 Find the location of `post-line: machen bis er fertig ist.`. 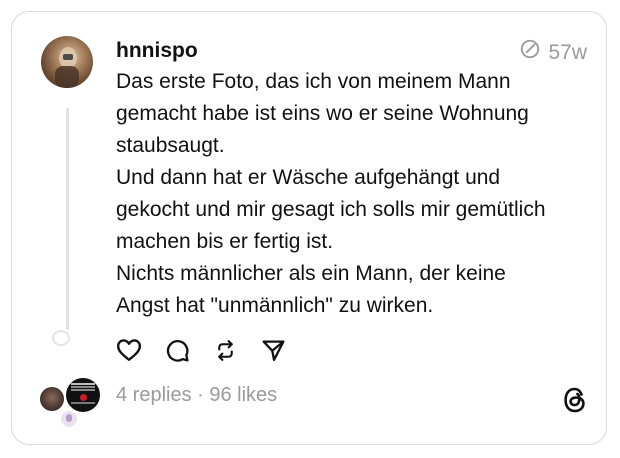

post-line: machen bis er fertig ist. is located at coordinates (225, 241).